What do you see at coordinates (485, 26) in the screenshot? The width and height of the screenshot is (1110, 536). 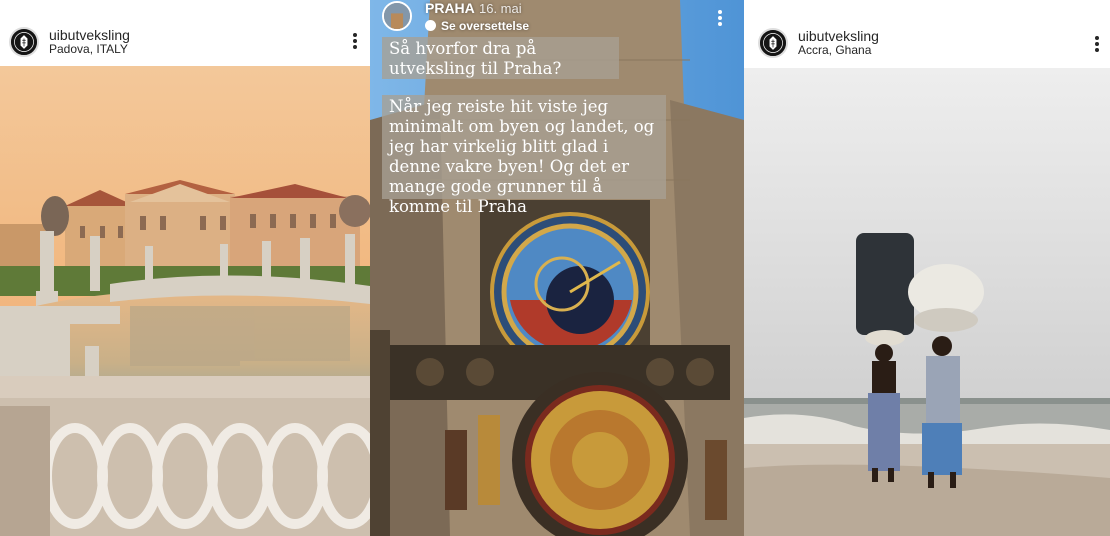 I see `translate-label: Se oversettelse` at bounding box center [485, 26].